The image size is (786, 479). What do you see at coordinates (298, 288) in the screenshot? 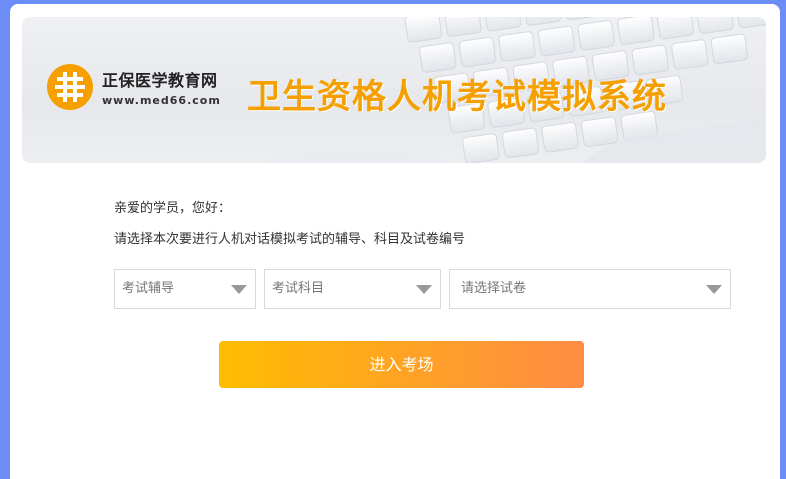
I see `subject-select-placeholder: 考试科目` at bounding box center [298, 288].